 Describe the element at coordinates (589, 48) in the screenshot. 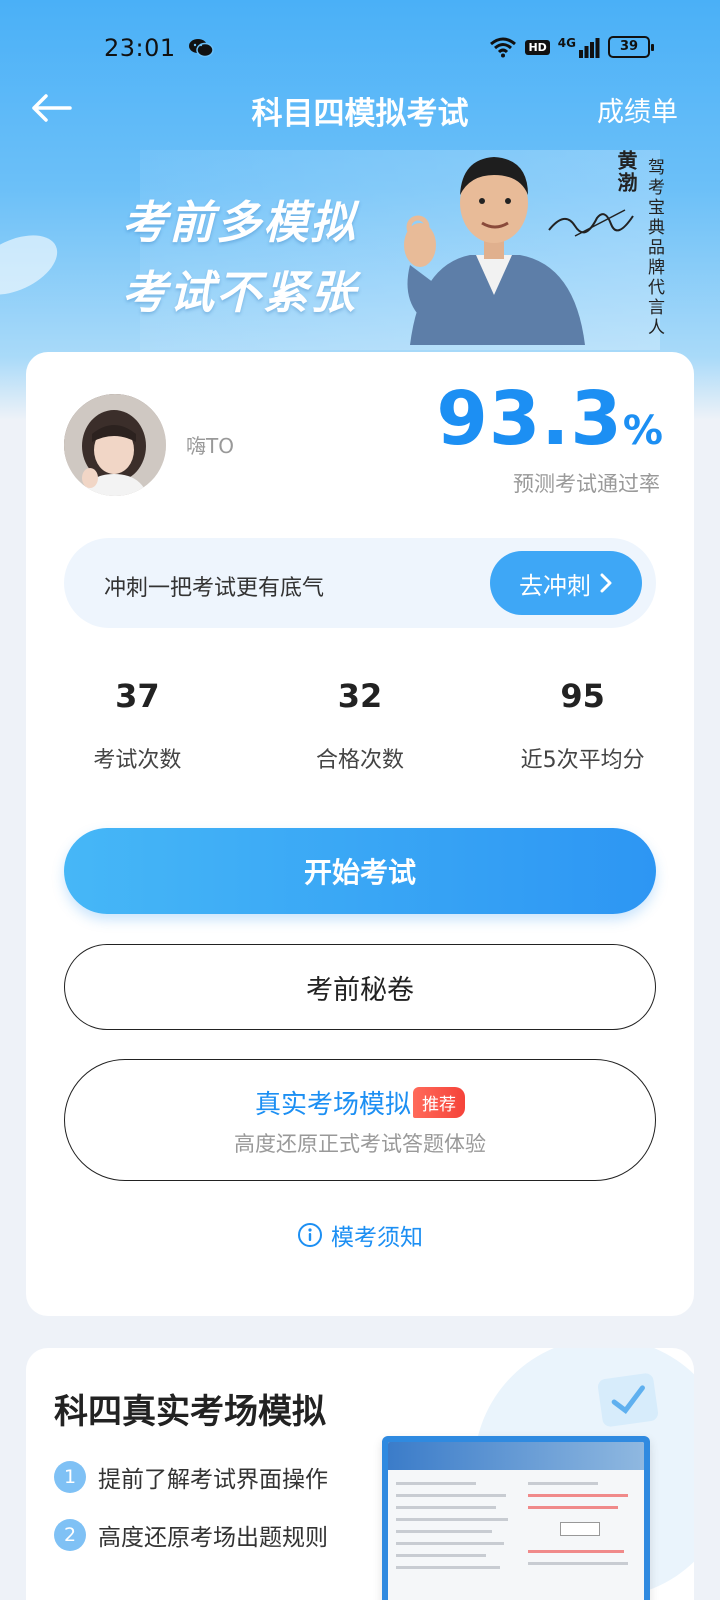

I see `signal-icon` at that location.